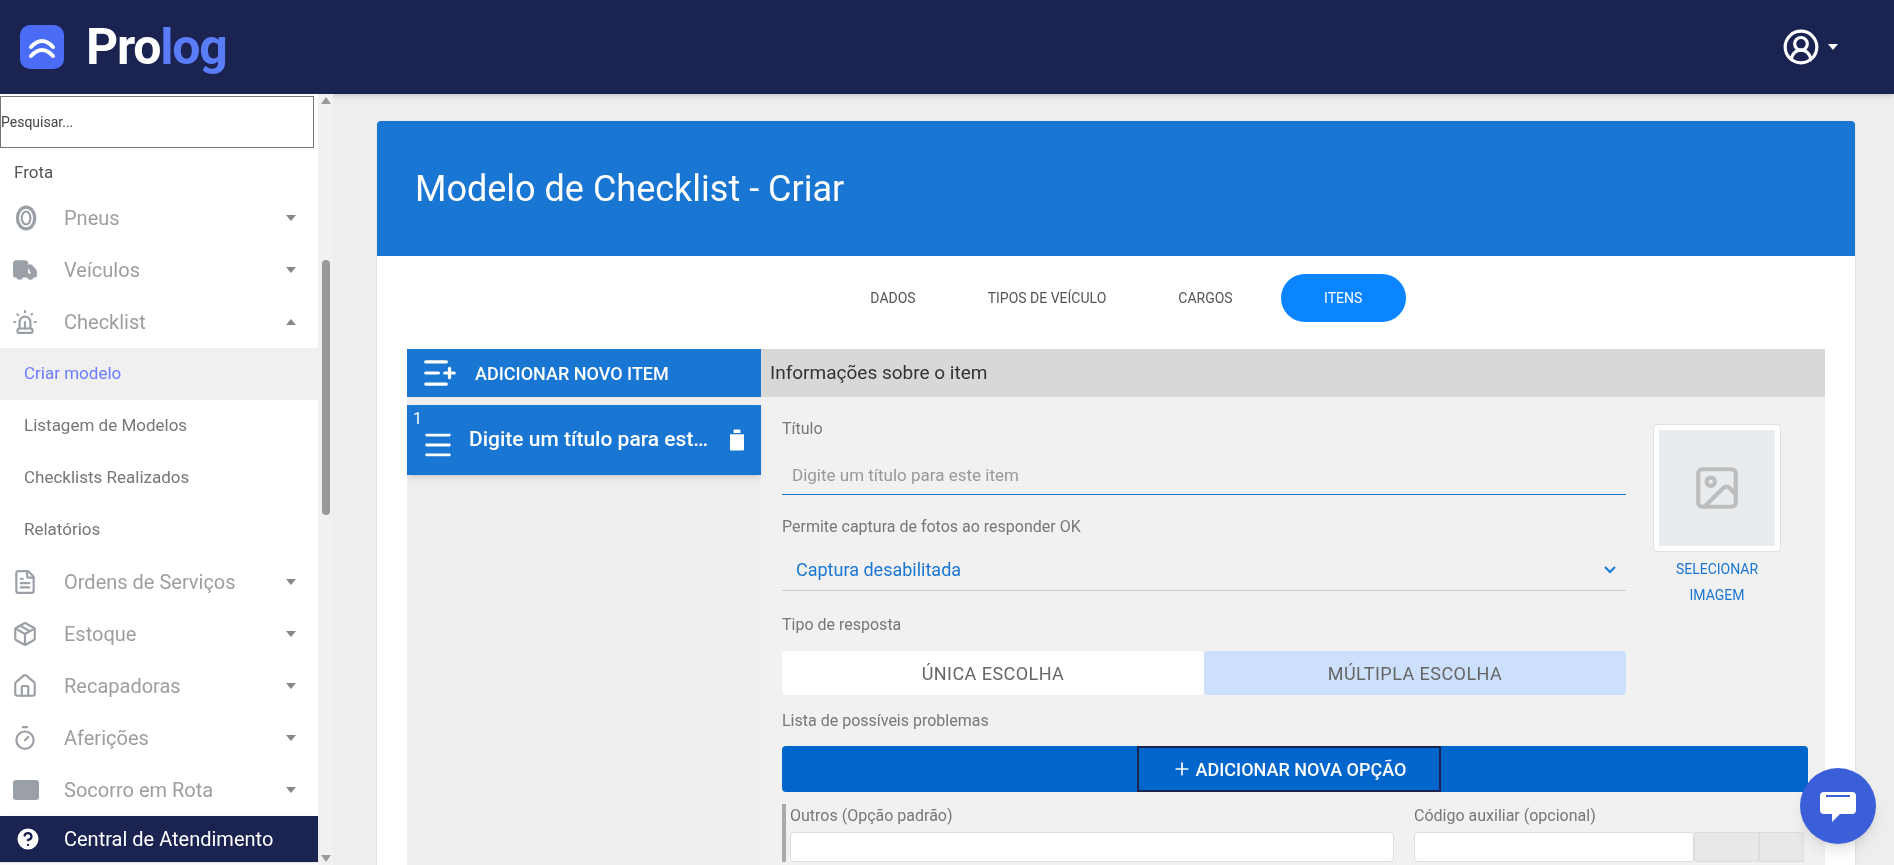  What do you see at coordinates (1293, 373) in the screenshot?
I see `details-header: Informações sobre o item` at bounding box center [1293, 373].